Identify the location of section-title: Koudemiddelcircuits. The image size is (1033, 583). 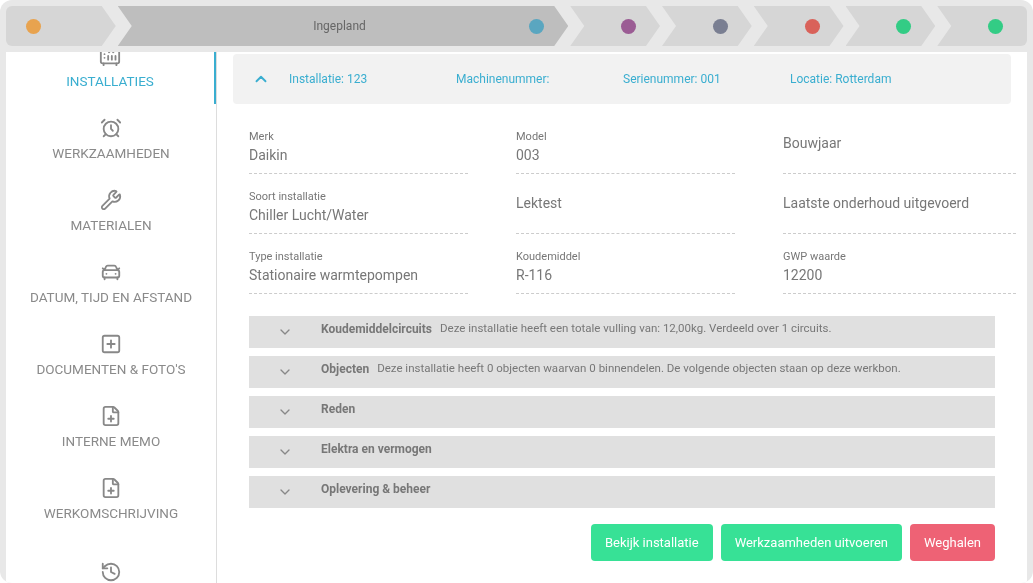
(377, 329).